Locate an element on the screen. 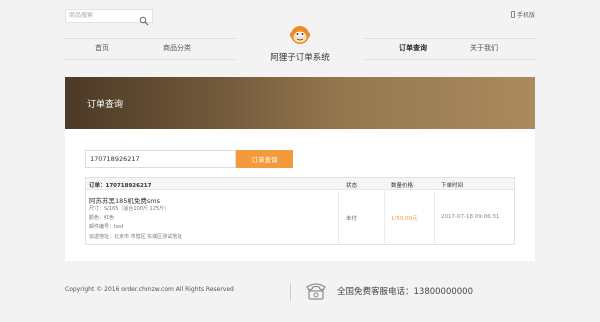 The width and height of the screenshot is (600, 322). hotline: 全国免费客服电话：13800000000 is located at coordinates (405, 292).